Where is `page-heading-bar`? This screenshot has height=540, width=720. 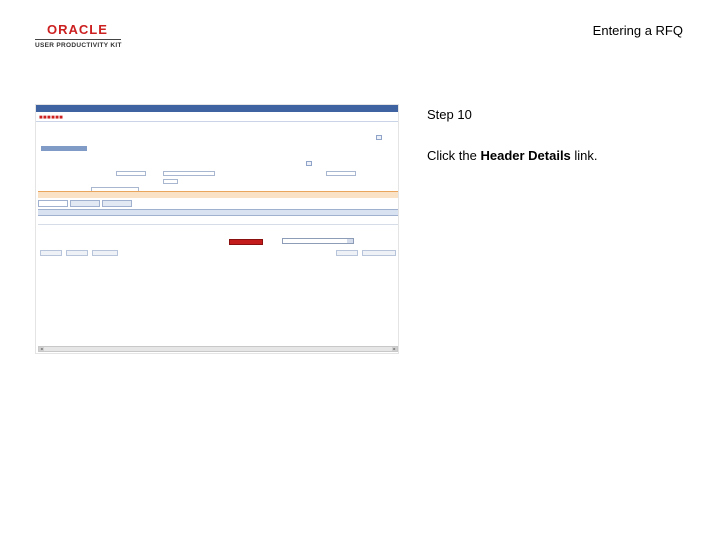
page-heading-bar is located at coordinates (64, 149).